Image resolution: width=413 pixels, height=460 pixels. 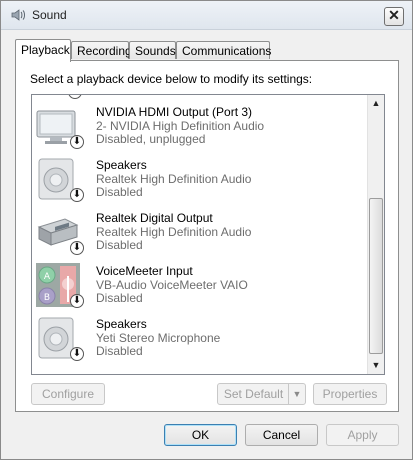 I want to click on title-bar: Sound ✕, so click(x=206, y=15).